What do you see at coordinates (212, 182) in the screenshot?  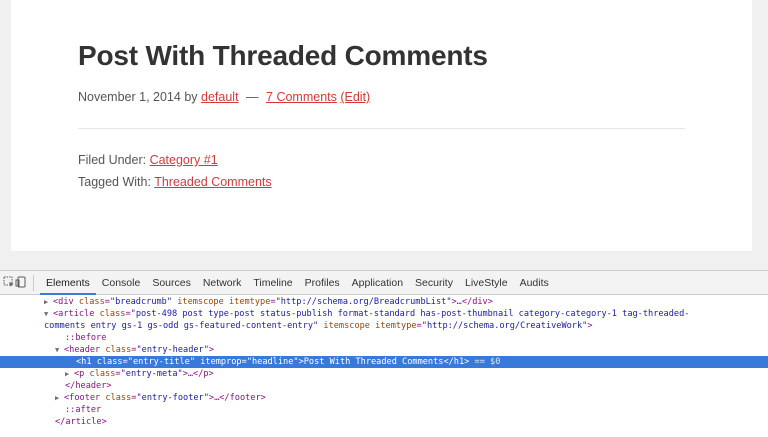 I see `tag-link: Threaded Comments` at bounding box center [212, 182].